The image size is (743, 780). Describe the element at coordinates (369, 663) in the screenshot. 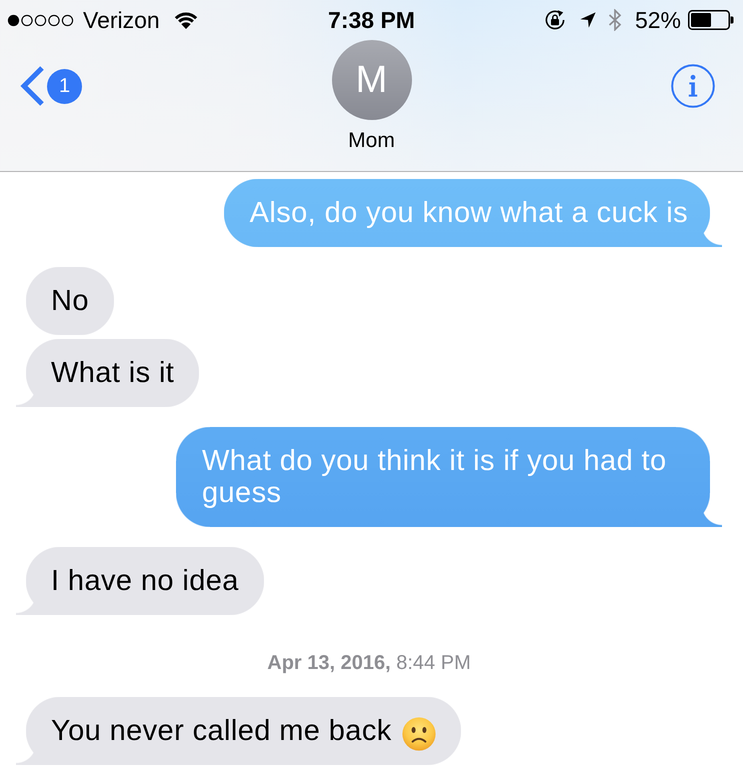

I see `timestamp: Apr 13, 2016, 8:44 PM` at that location.